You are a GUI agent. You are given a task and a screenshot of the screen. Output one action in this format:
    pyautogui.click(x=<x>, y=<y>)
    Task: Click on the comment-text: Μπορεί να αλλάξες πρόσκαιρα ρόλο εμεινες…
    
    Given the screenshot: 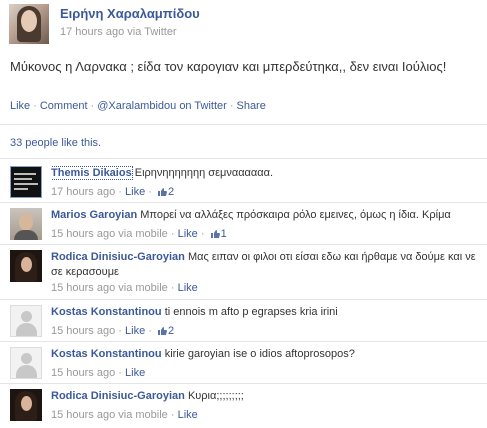 What is the action you would take?
    pyautogui.click(x=295, y=215)
    